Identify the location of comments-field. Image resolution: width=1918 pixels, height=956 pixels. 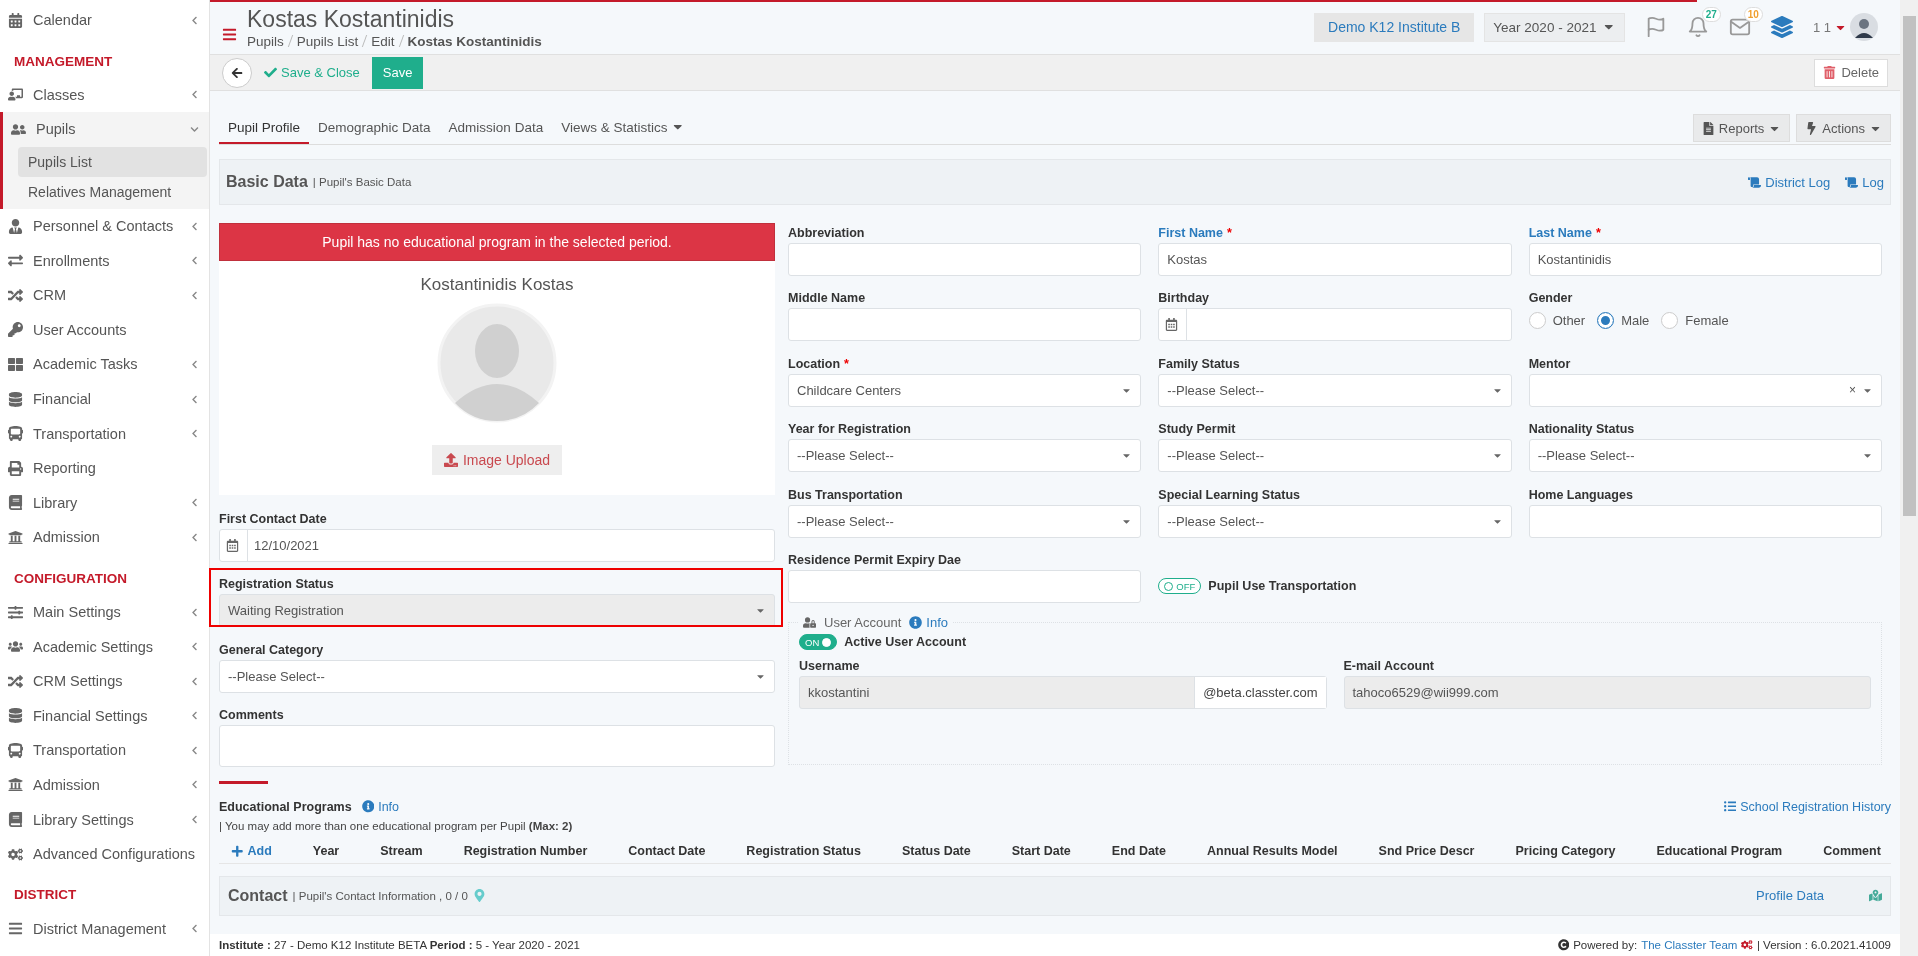
(497, 746).